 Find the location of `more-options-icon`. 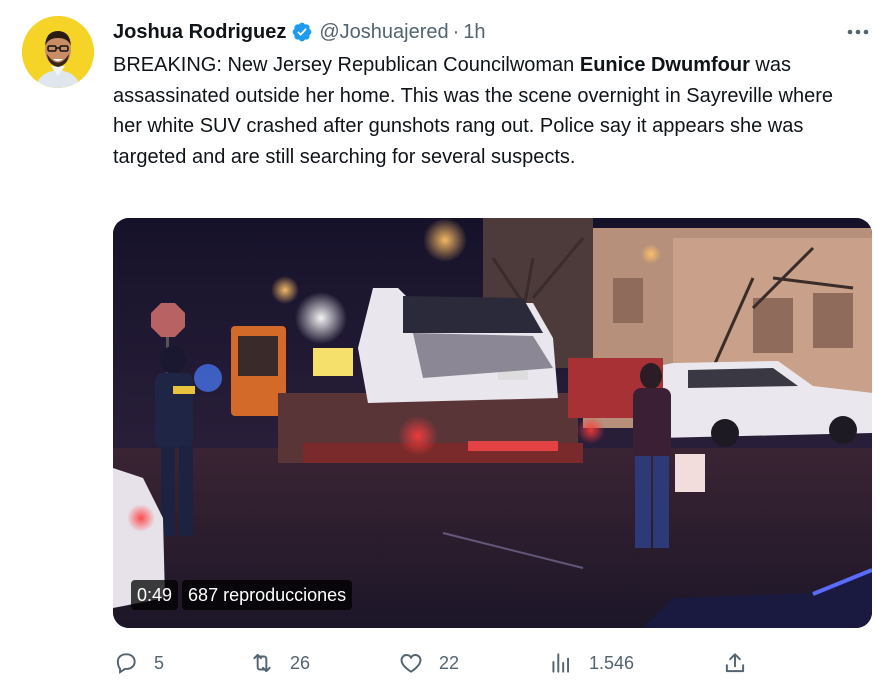

more-options-icon is located at coordinates (858, 32).